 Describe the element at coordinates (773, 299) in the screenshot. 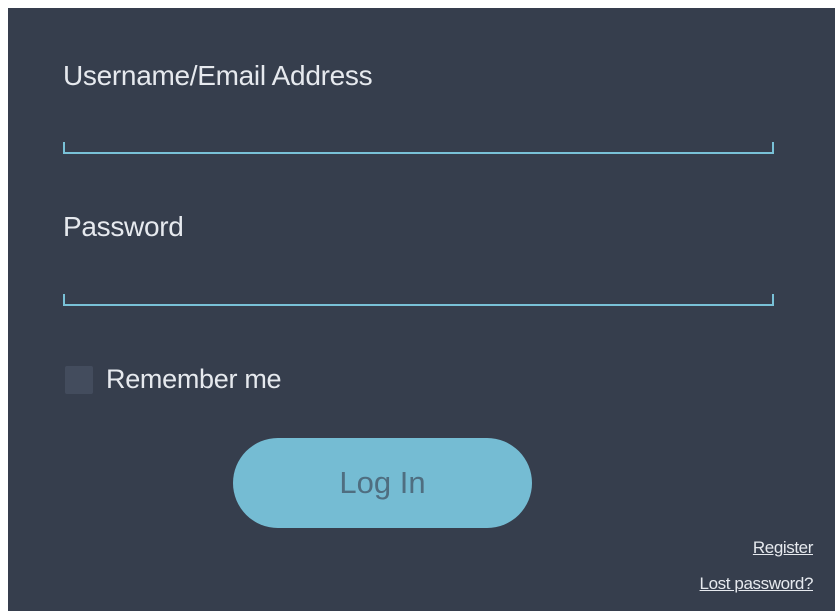

I see `password-input-right-tick` at that location.